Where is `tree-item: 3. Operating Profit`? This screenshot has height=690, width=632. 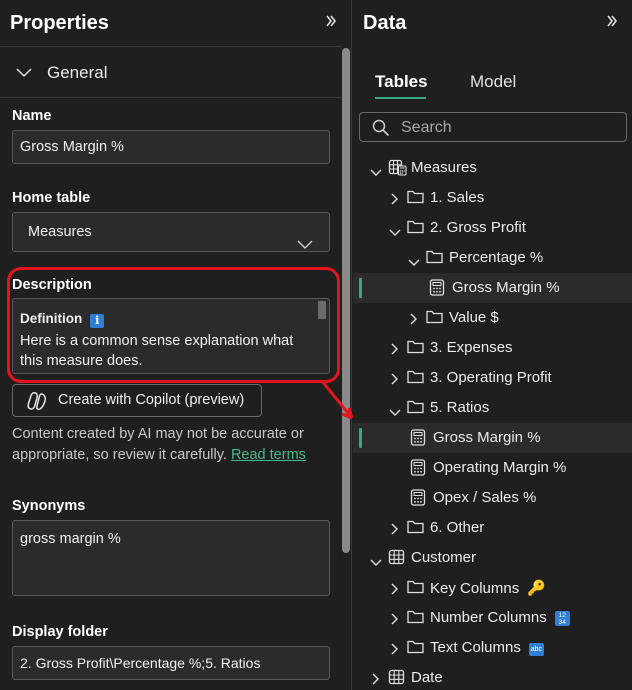 tree-item: 3. Operating Profit is located at coordinates (492, 378).